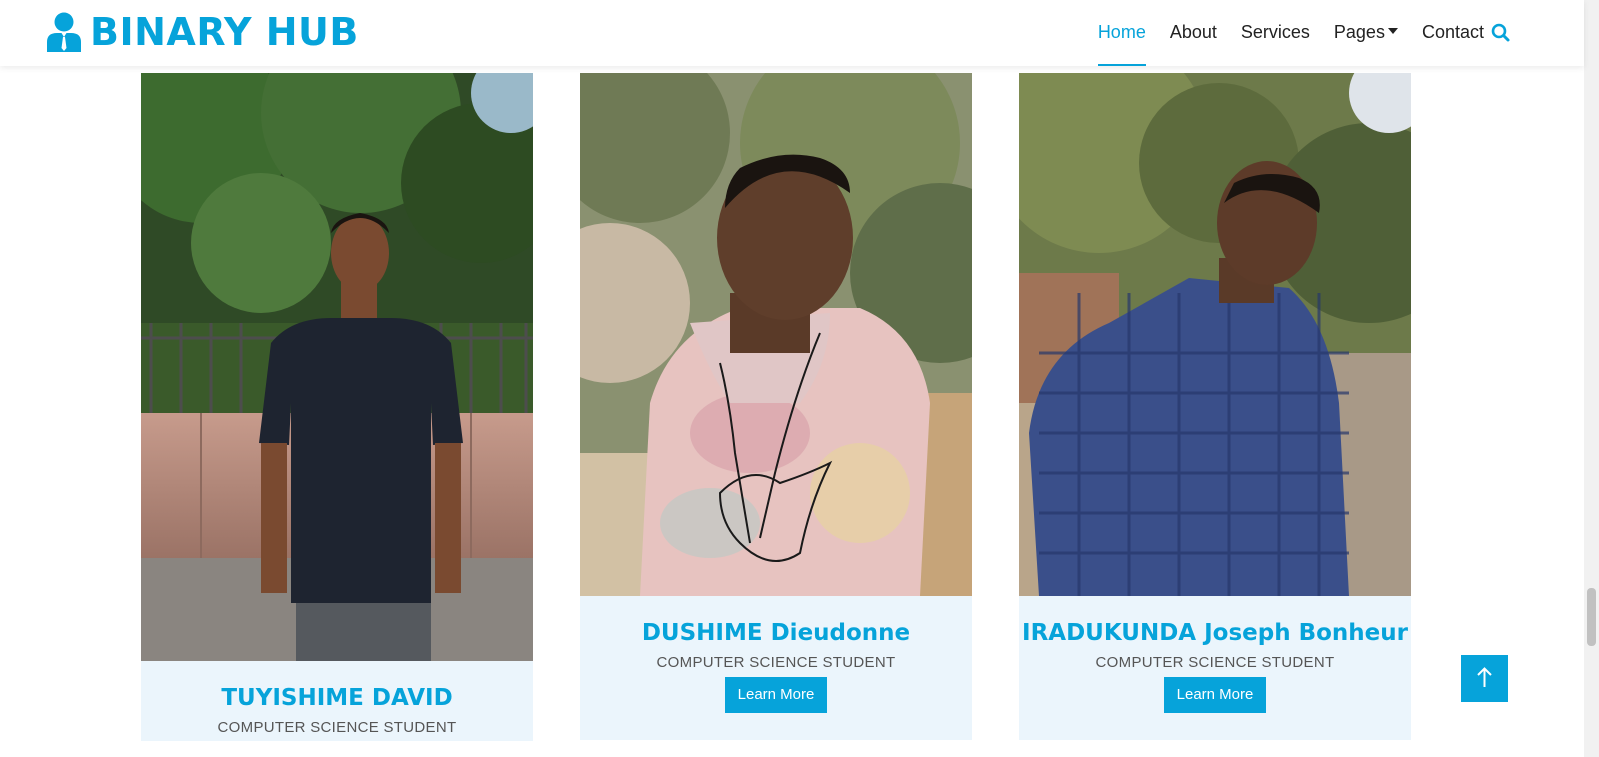 This screenshot has width=1599, height=757. What do you see at coordinates (224, 32) in the screenshot?
I see `brand-name: BINARY HUB` at bounding box center [224, 32].